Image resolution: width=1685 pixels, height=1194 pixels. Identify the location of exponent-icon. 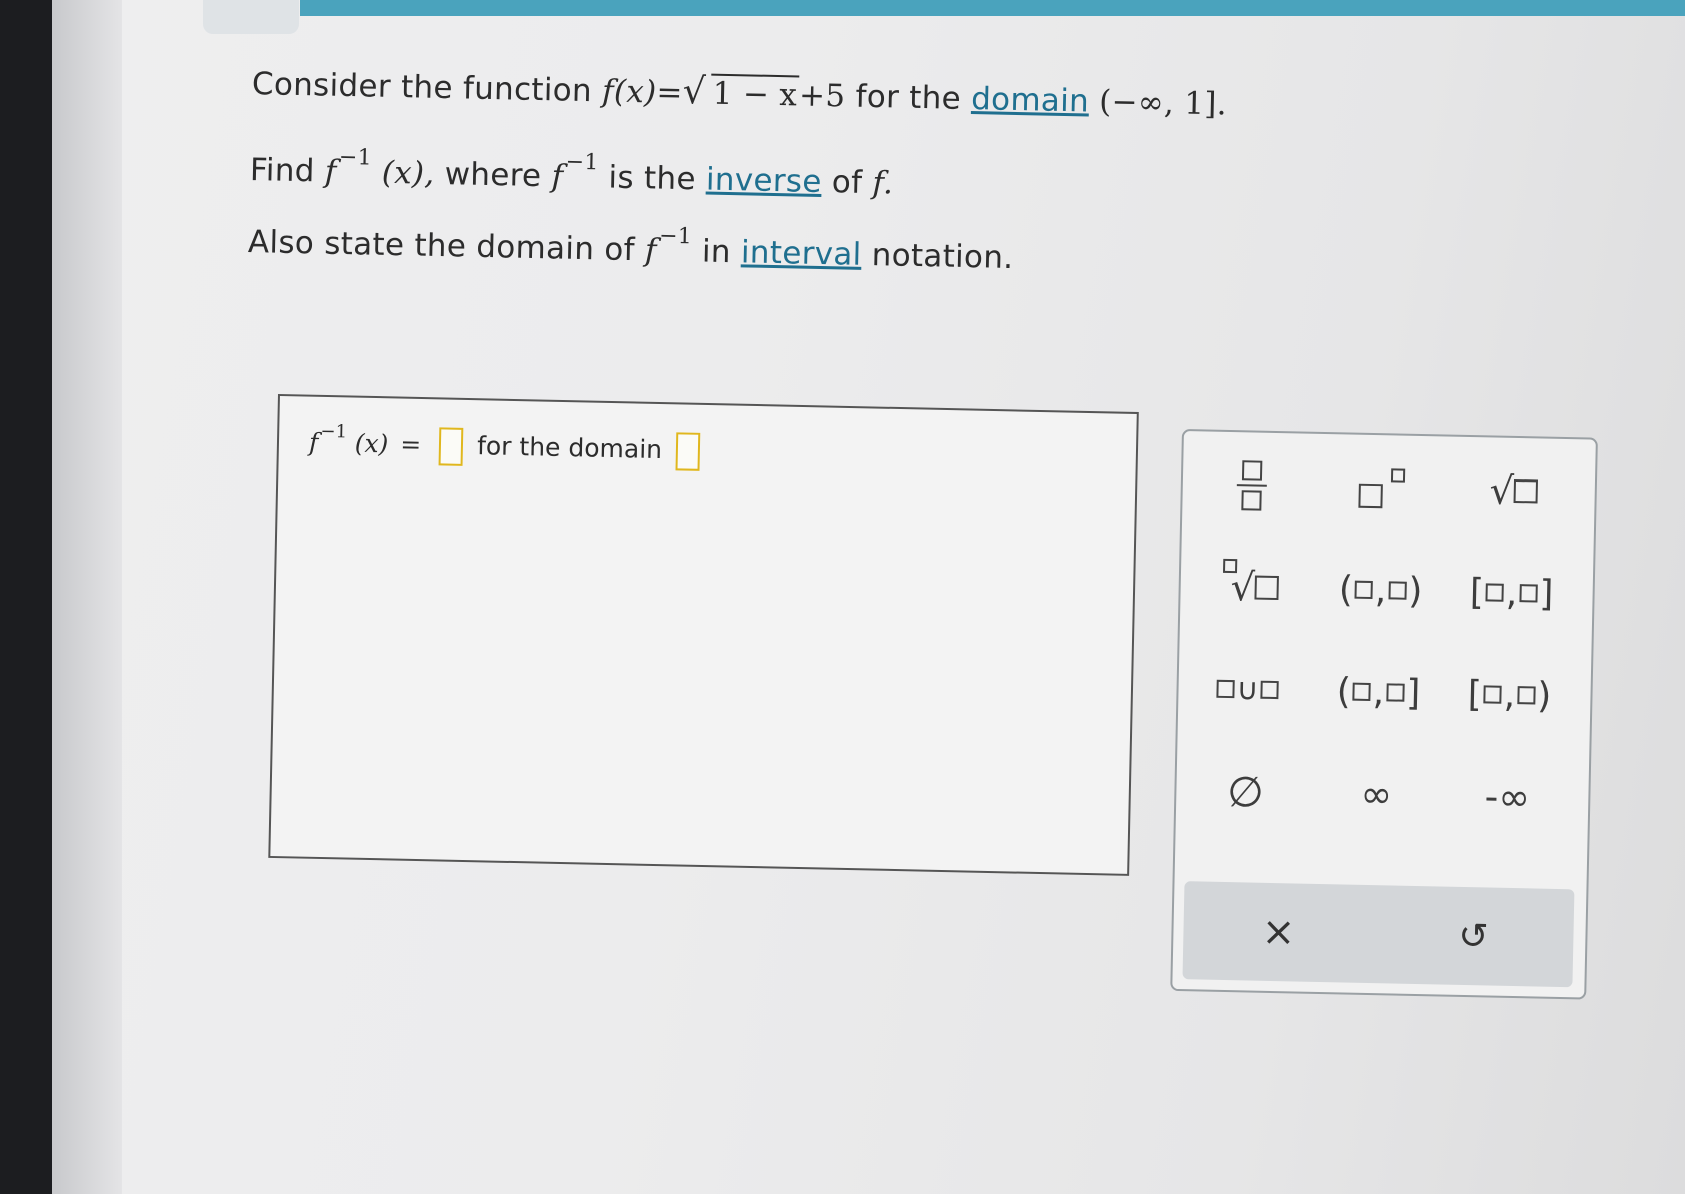
(1382, 488).